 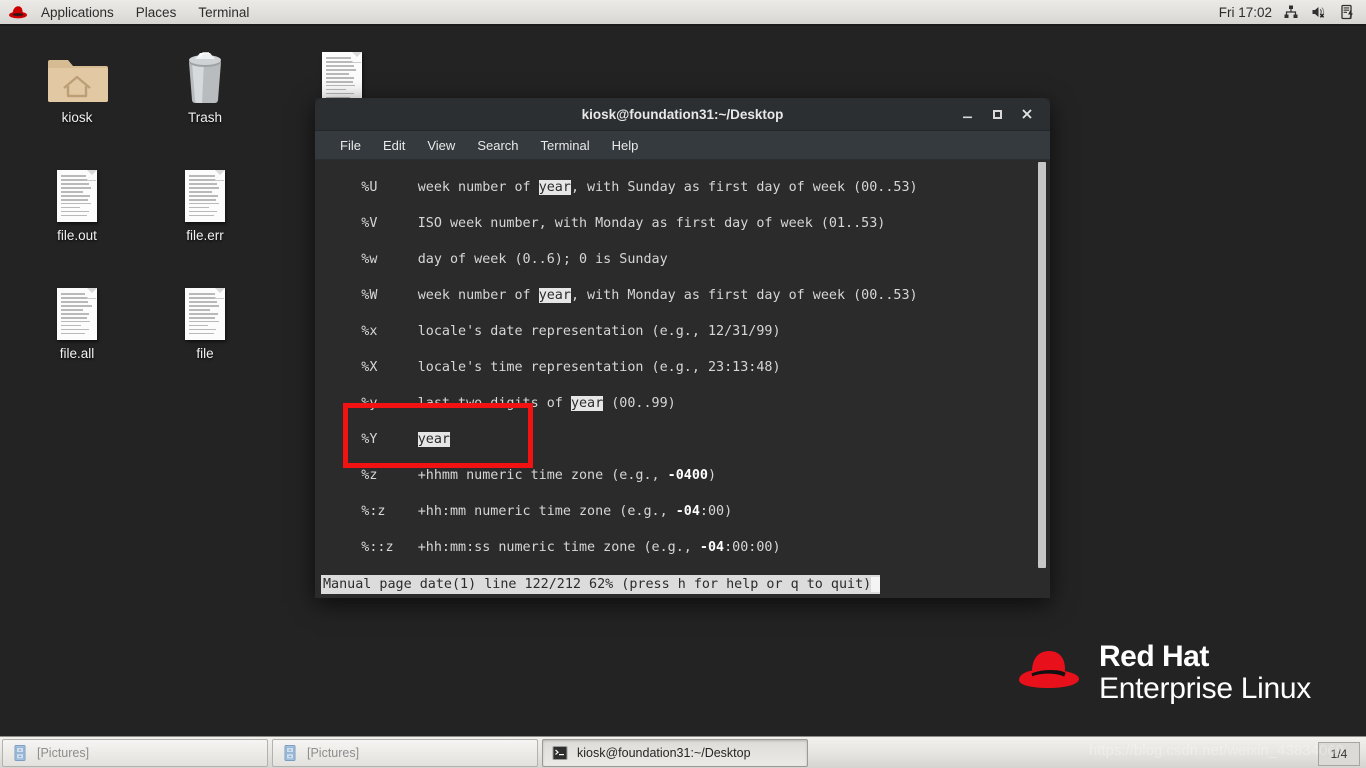 What do you see at coordinates (664, 752) in the screenshot?
I see `taskbar-item-label: kiosk@foundation31:~/Desktop` at bounding box center [664, 752].